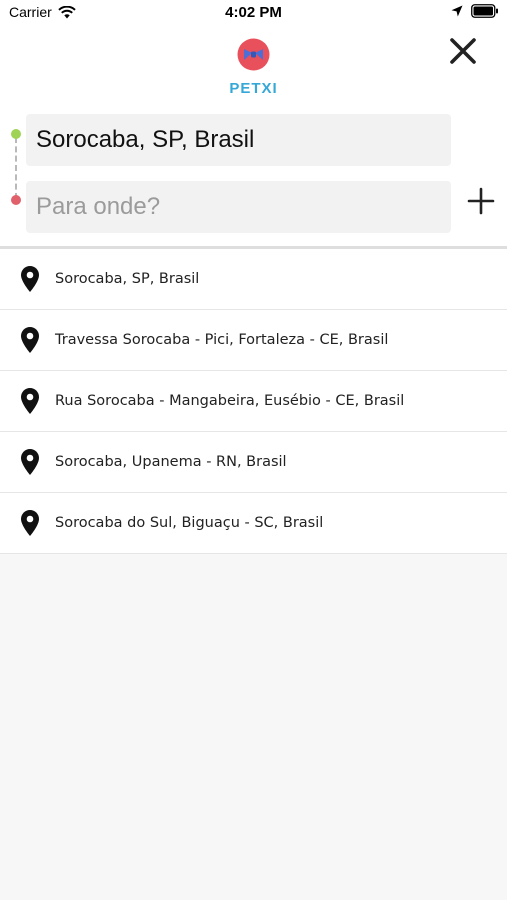  I want to click on destination-input, so click(238, 207).